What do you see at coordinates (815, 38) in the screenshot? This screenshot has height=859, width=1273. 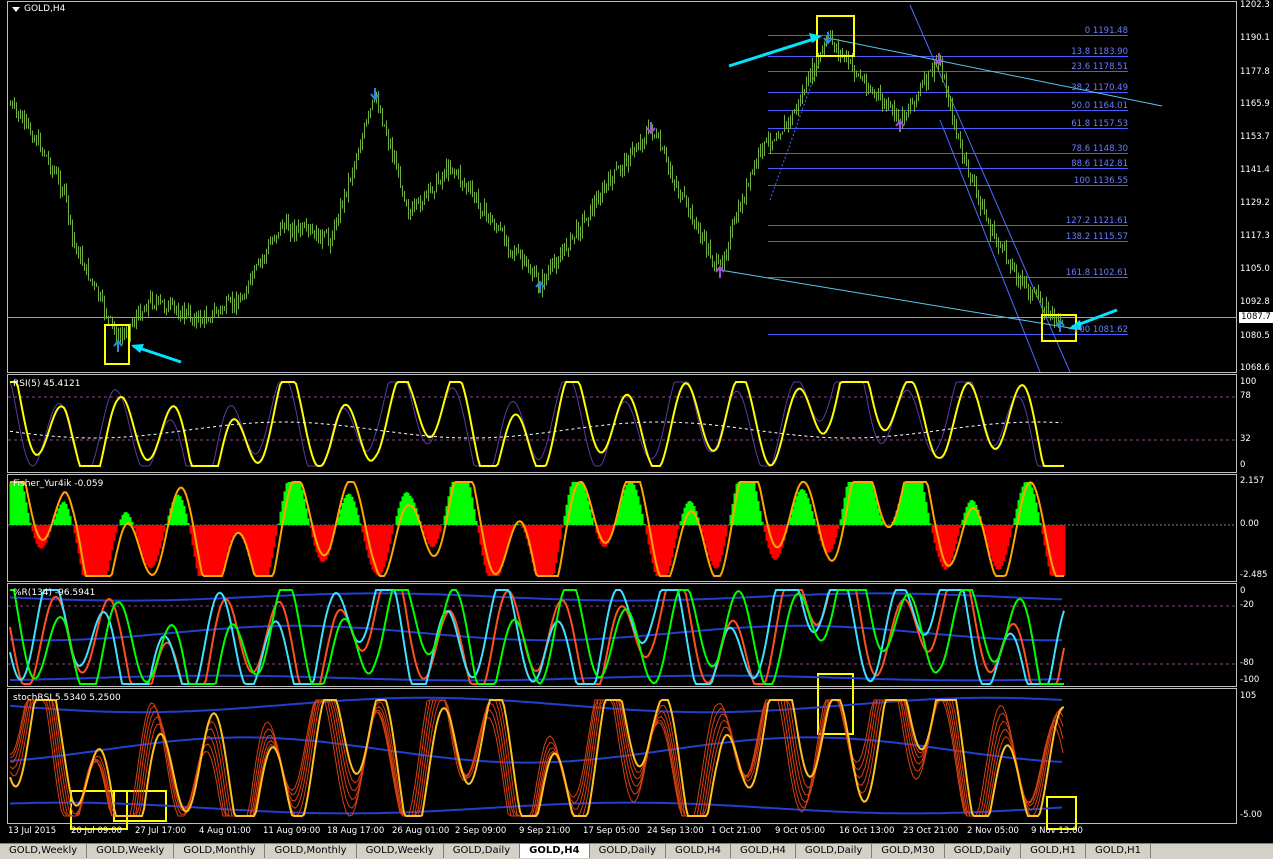 I see `annotation-arrow-head` at bounding box center [815, 38].